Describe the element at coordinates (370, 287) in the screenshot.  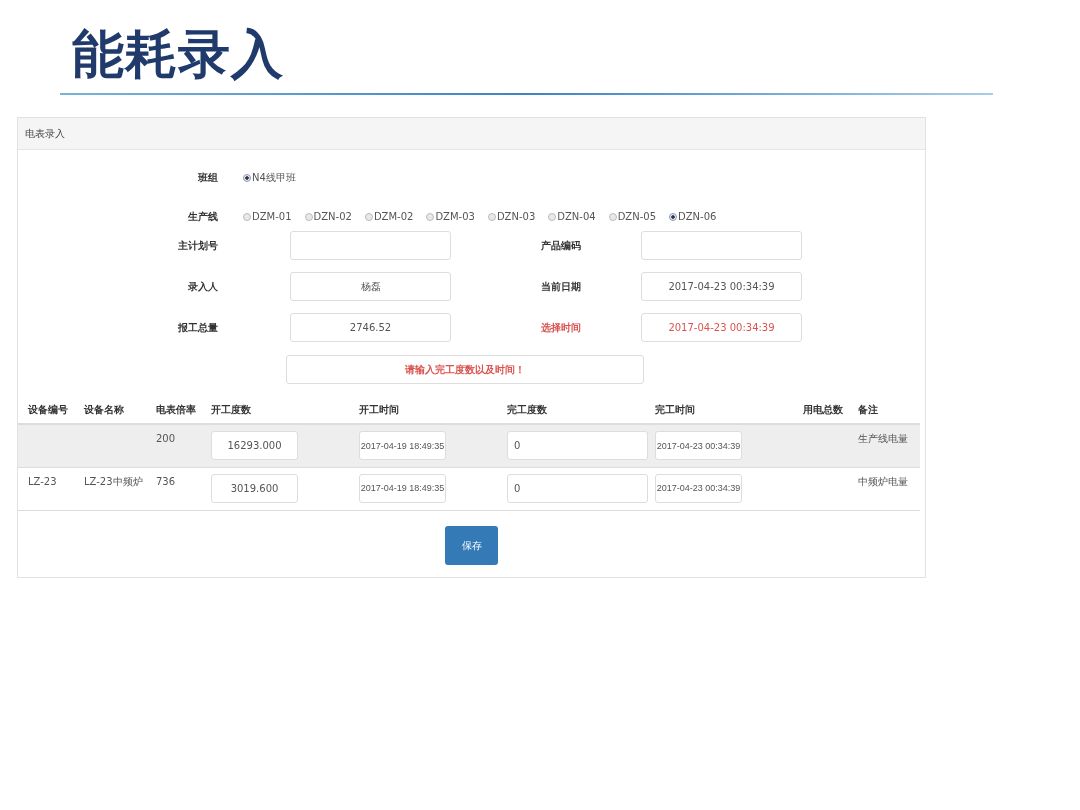
I see `input-field: 杨磊` at that location.